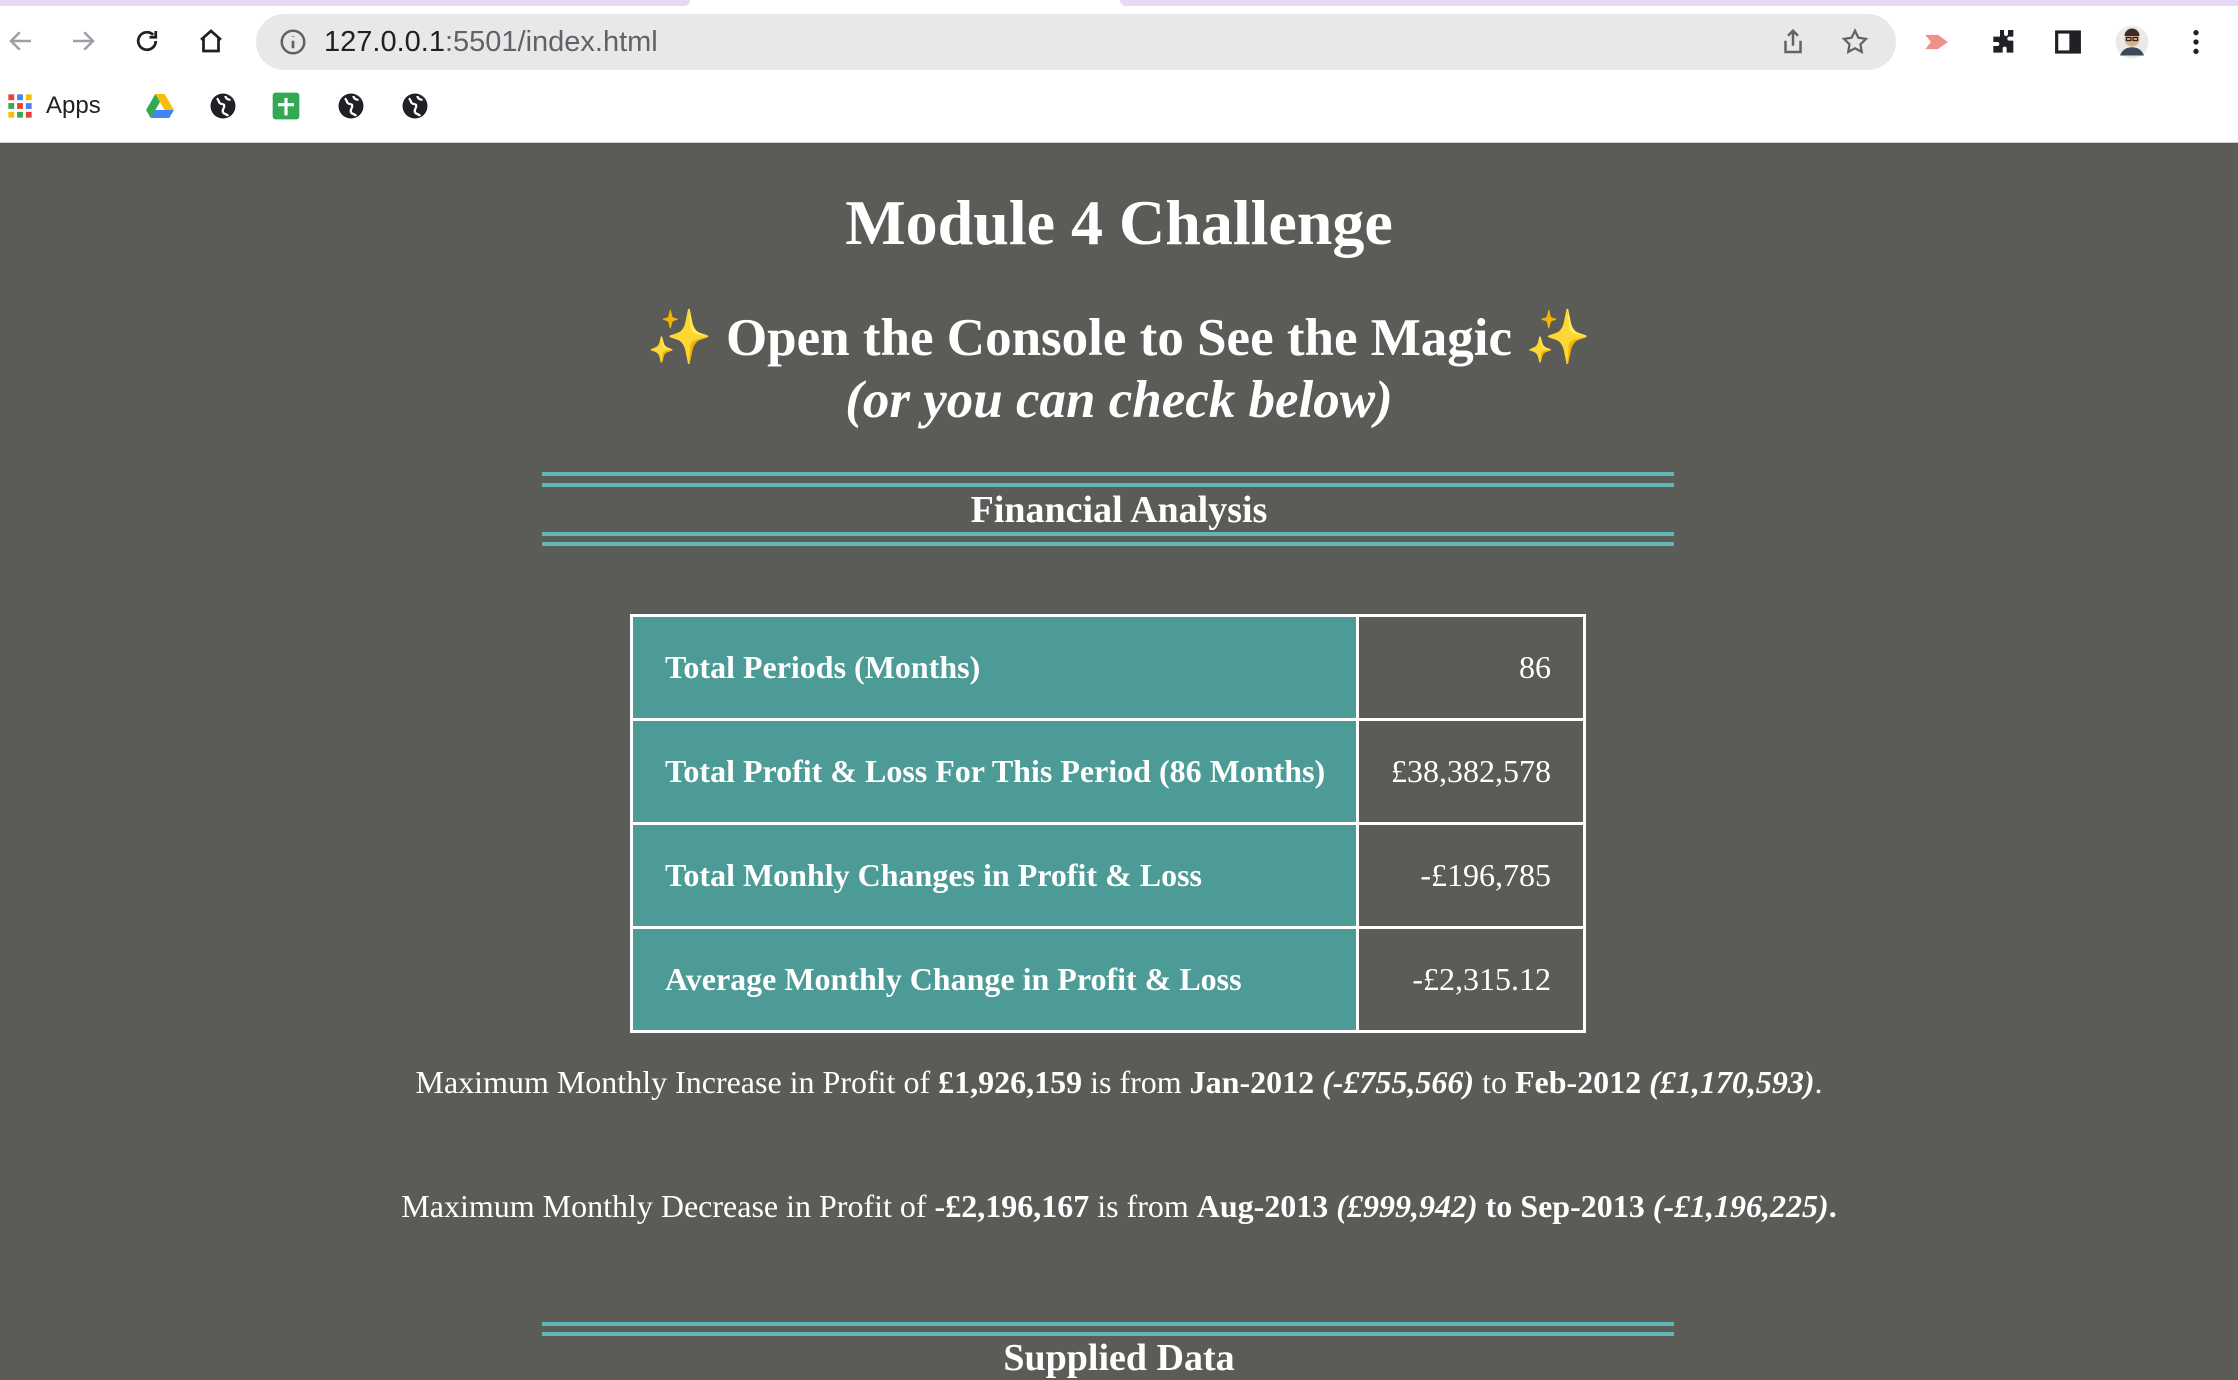 The height and width of the screenshot is (1380, 2238). I want to click on decrease-mid2: to, so click(1499, 1206).